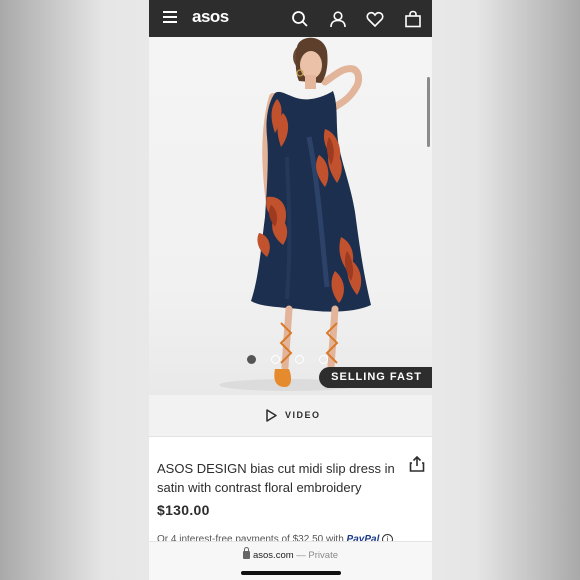 The image size is (580, 580). What do you see at coordinates (428, 112) in the screenshot?
I see `scrollbar` at bounding box center [428, 112].